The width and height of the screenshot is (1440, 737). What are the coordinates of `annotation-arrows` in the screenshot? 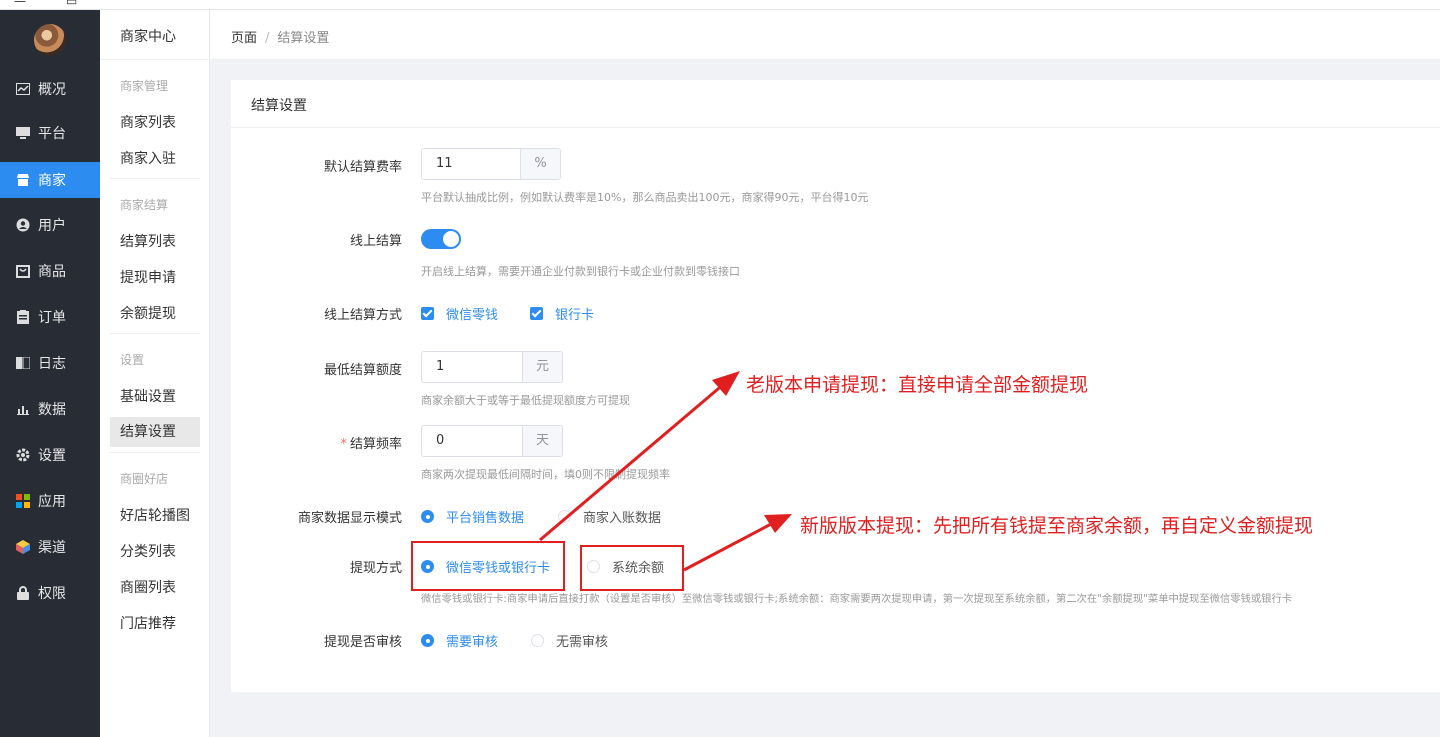 It's located at (665, 471).